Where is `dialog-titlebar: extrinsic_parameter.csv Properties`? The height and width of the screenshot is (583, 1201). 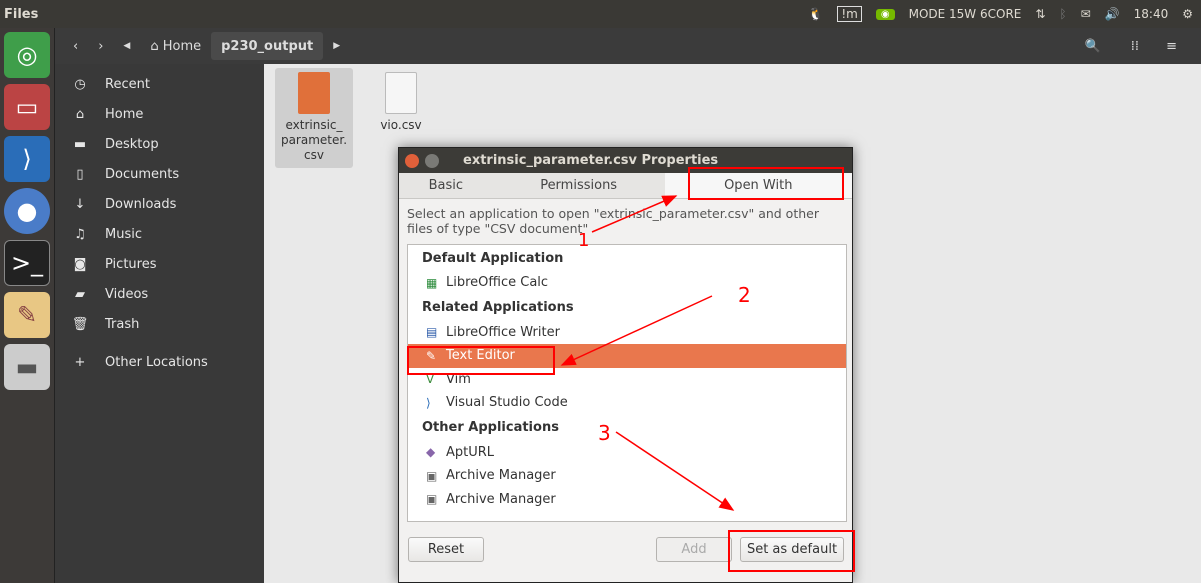 dialog-titlebar: extrinsic_parameter.csv Properties is located at coordinates (625, 160).